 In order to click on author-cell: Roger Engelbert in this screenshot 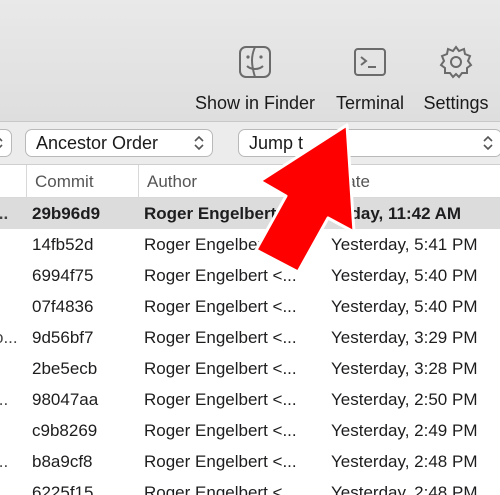, I will do `click(210, 213)`.